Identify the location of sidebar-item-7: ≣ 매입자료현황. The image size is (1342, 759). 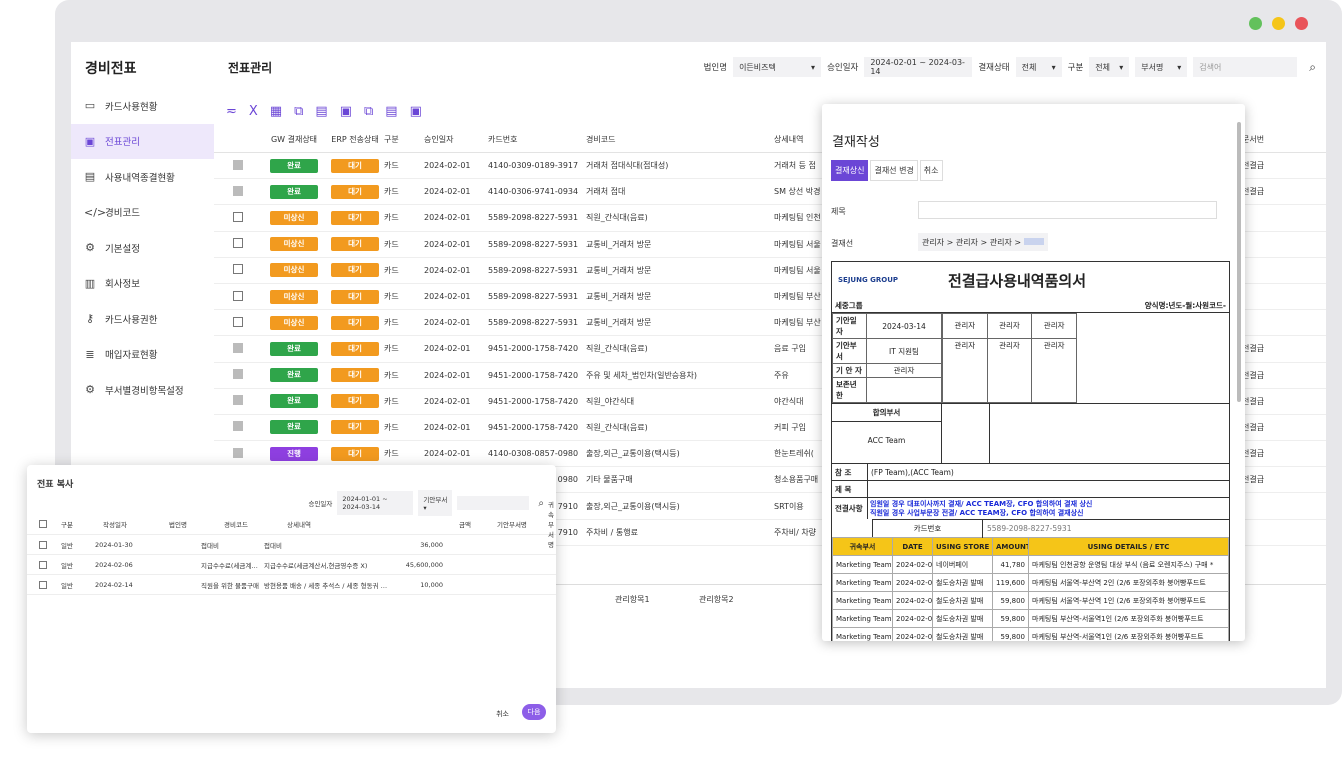
(142, 355).